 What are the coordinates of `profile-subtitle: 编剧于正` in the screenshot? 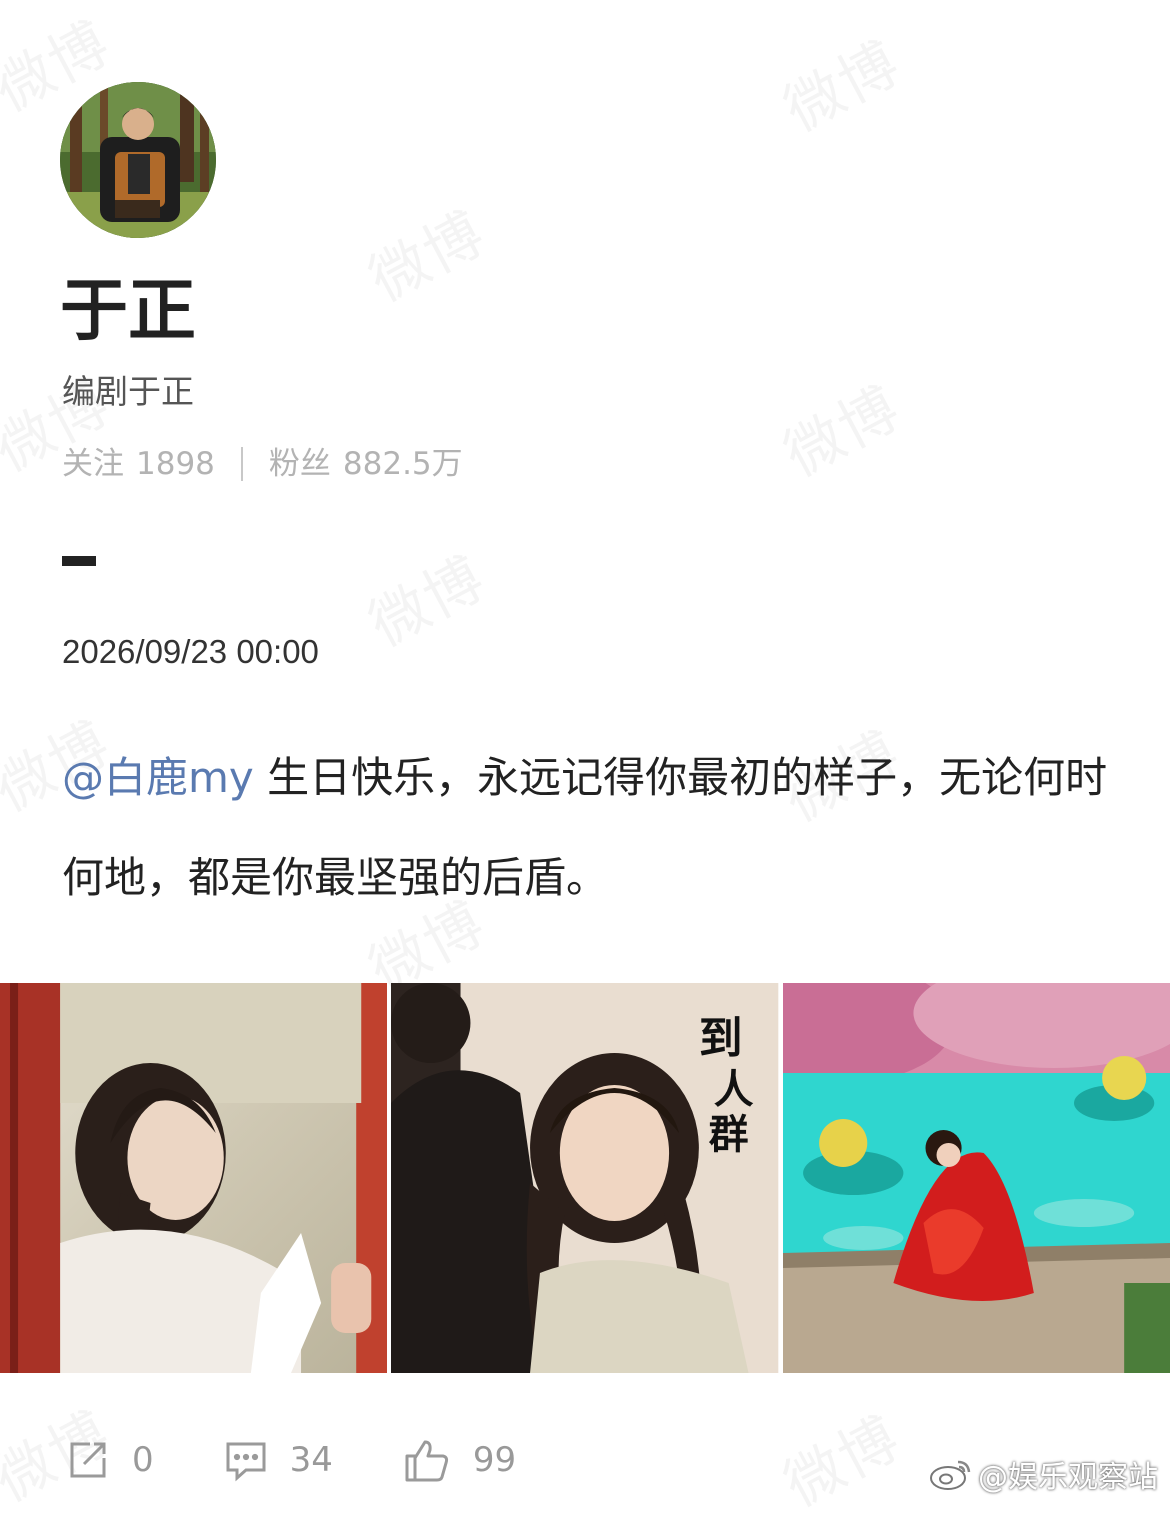 It's located at (128, 391).